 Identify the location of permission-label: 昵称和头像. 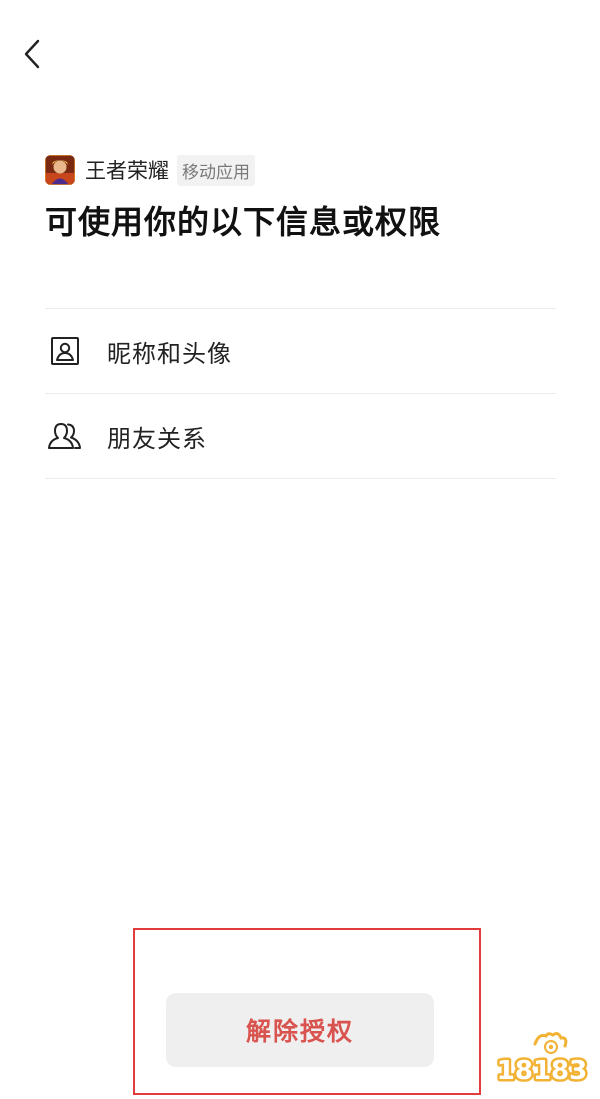
(169, 353).